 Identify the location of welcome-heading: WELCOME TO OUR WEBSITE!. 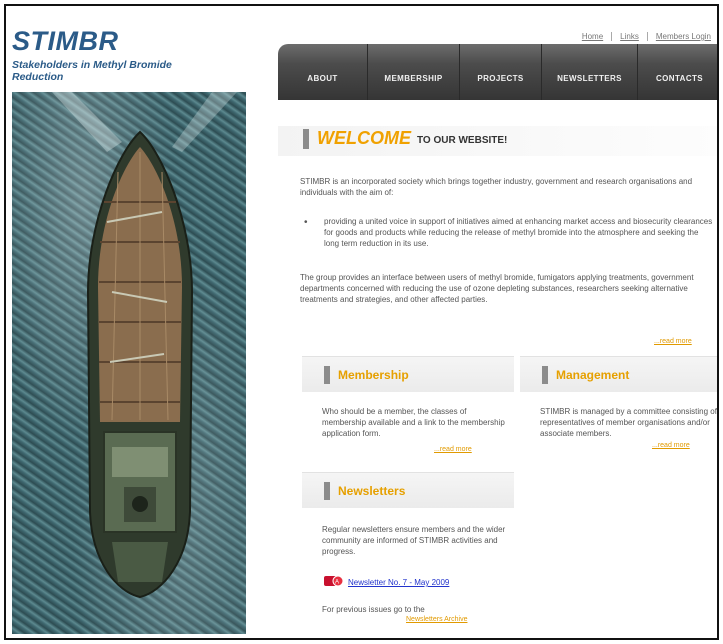
(405, 138).